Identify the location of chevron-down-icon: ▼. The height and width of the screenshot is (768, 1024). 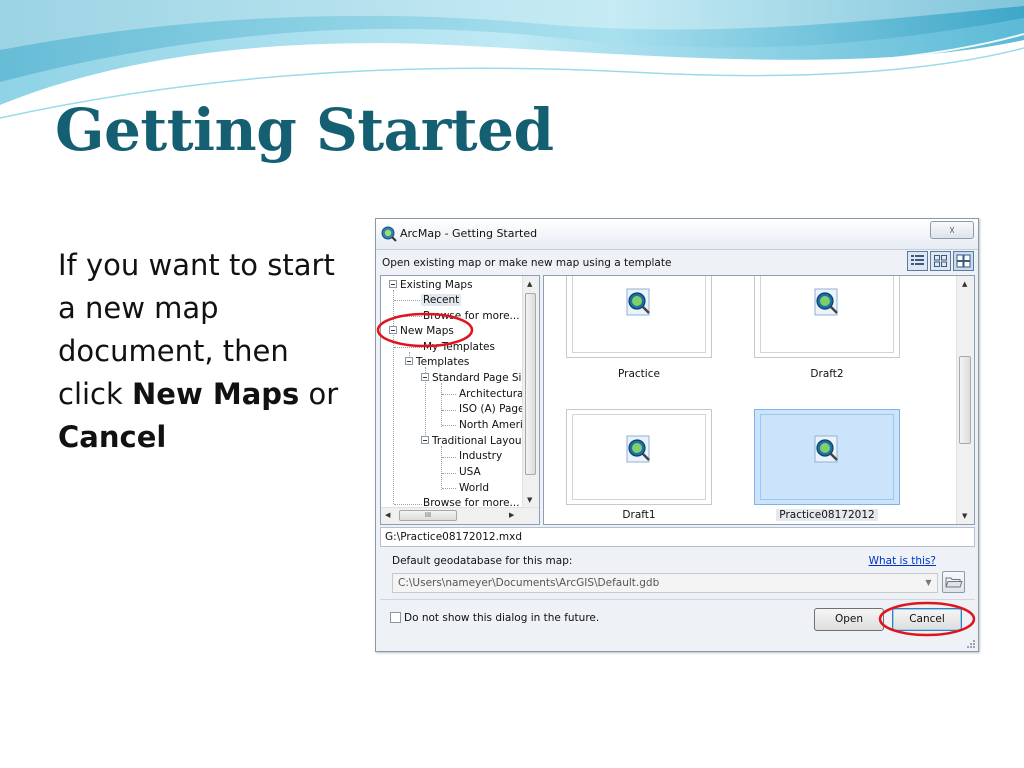
(928, 583).